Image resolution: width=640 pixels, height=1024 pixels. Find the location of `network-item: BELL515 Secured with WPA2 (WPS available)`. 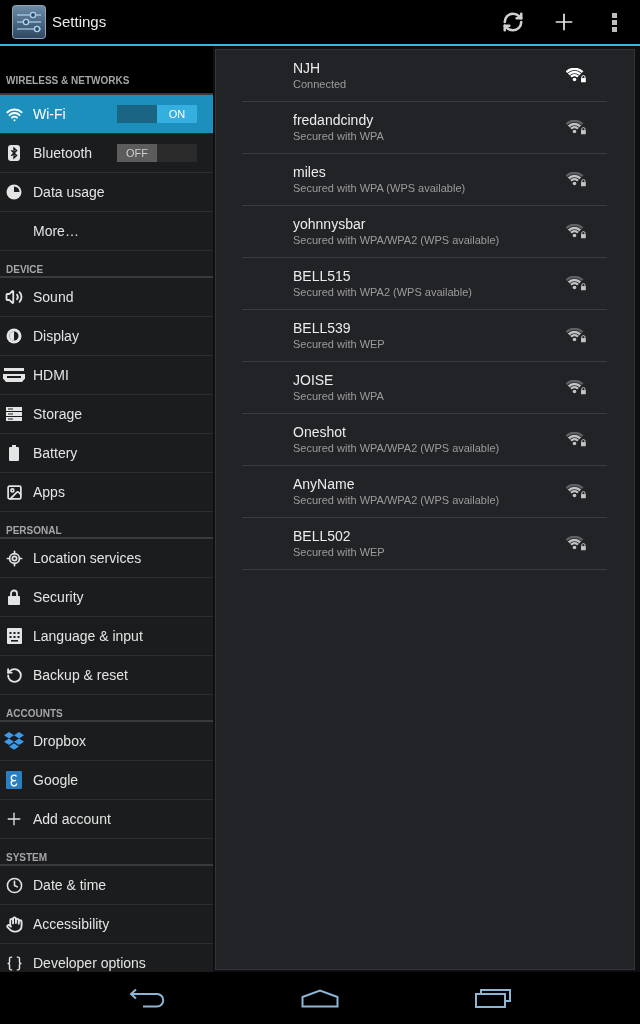

network-item: BELL515 Secured with WPA2 (WPS available) is located at coordinates (424, 284).